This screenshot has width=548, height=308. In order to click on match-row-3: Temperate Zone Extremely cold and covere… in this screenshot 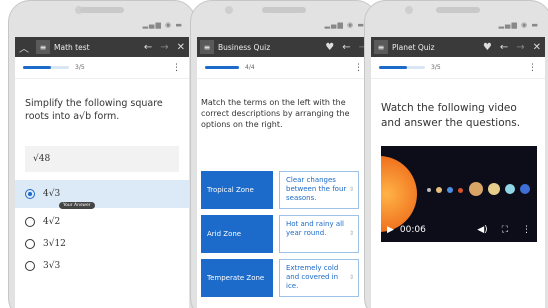, I will do `click(284, 277)`.